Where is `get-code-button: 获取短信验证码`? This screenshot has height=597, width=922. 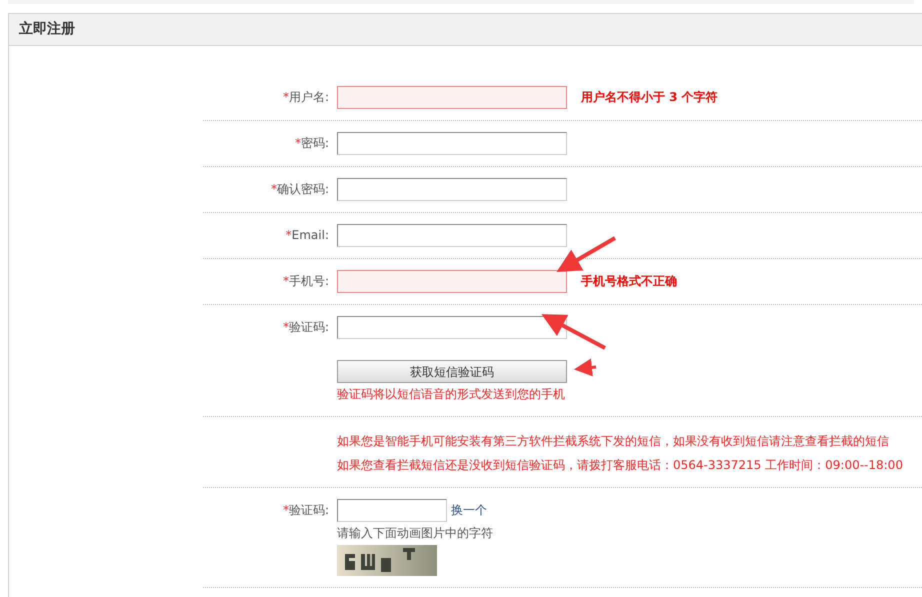 get-code-button: 获取短信验证码 is located at coordinates (452, 371).